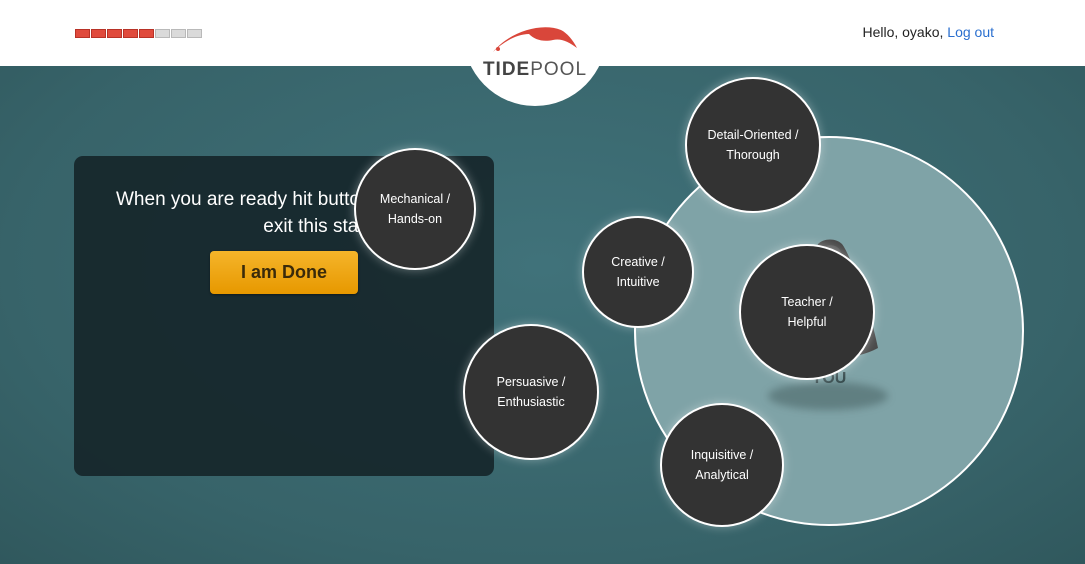 The image size is (1085, 564). I want to click on logo-wordmark: TIDEPOOL, so click(535, 69).